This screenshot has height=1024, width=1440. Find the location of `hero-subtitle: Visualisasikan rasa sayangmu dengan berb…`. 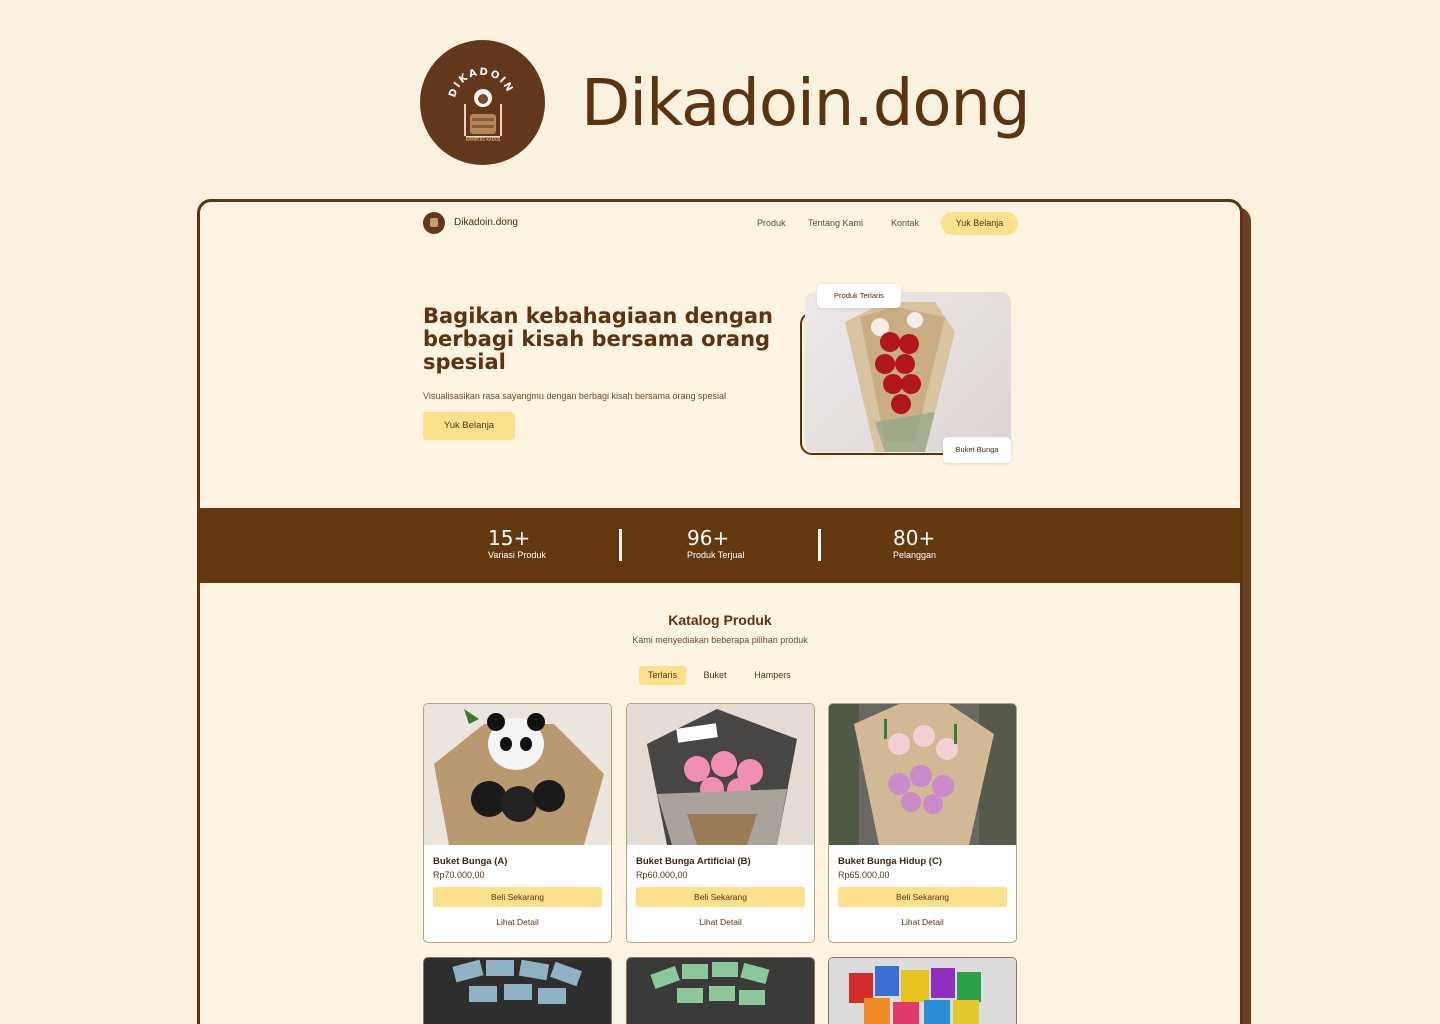

hero-subtitle: Visualisasikan rasa sayangmu dengan berb… is located at coordinates (575, 396).